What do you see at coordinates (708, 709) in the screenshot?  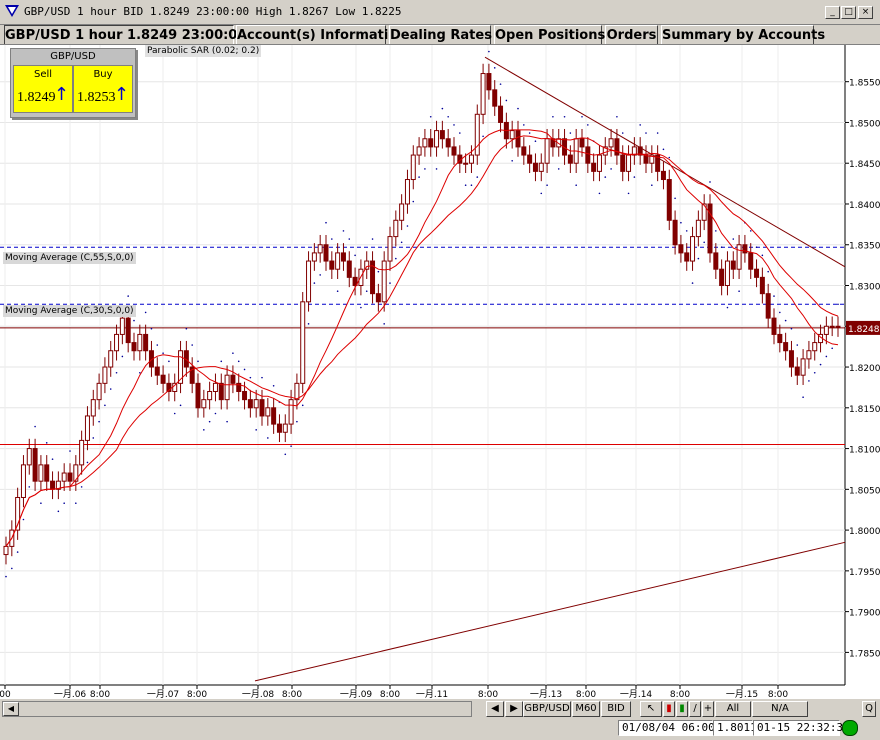 I see `zoom-tool-icon: +` at bounding box center [708, 709].